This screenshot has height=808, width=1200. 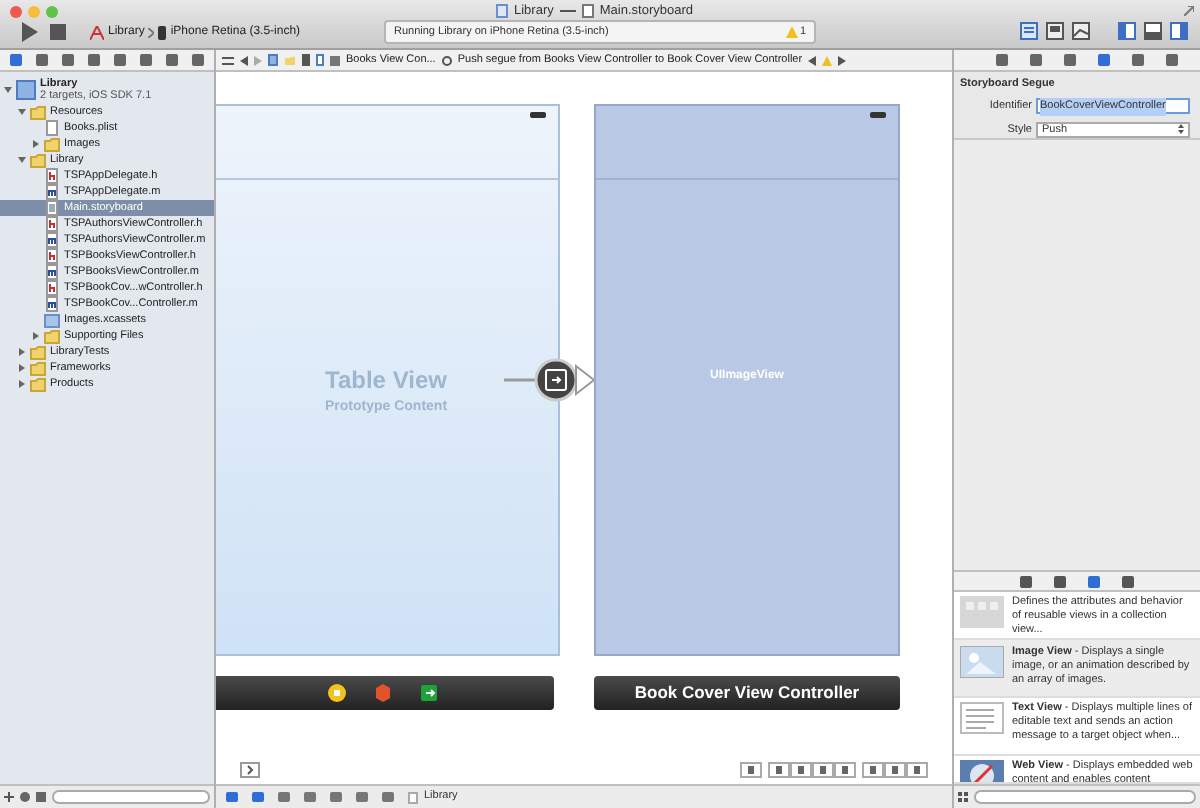 I want to click on storyboard-file-icon, so click(x=52, y=208).